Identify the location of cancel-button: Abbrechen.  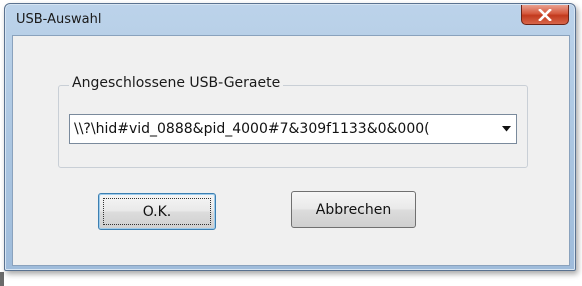
(353, 209).